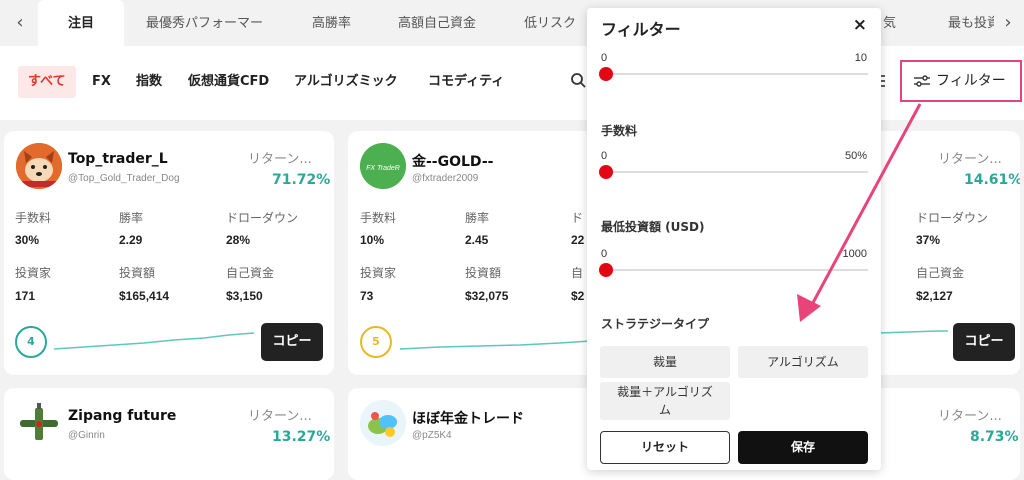  Describe the element at coordinates (859, 212) in the screenshot. I see `annotation-arrow` at that location.